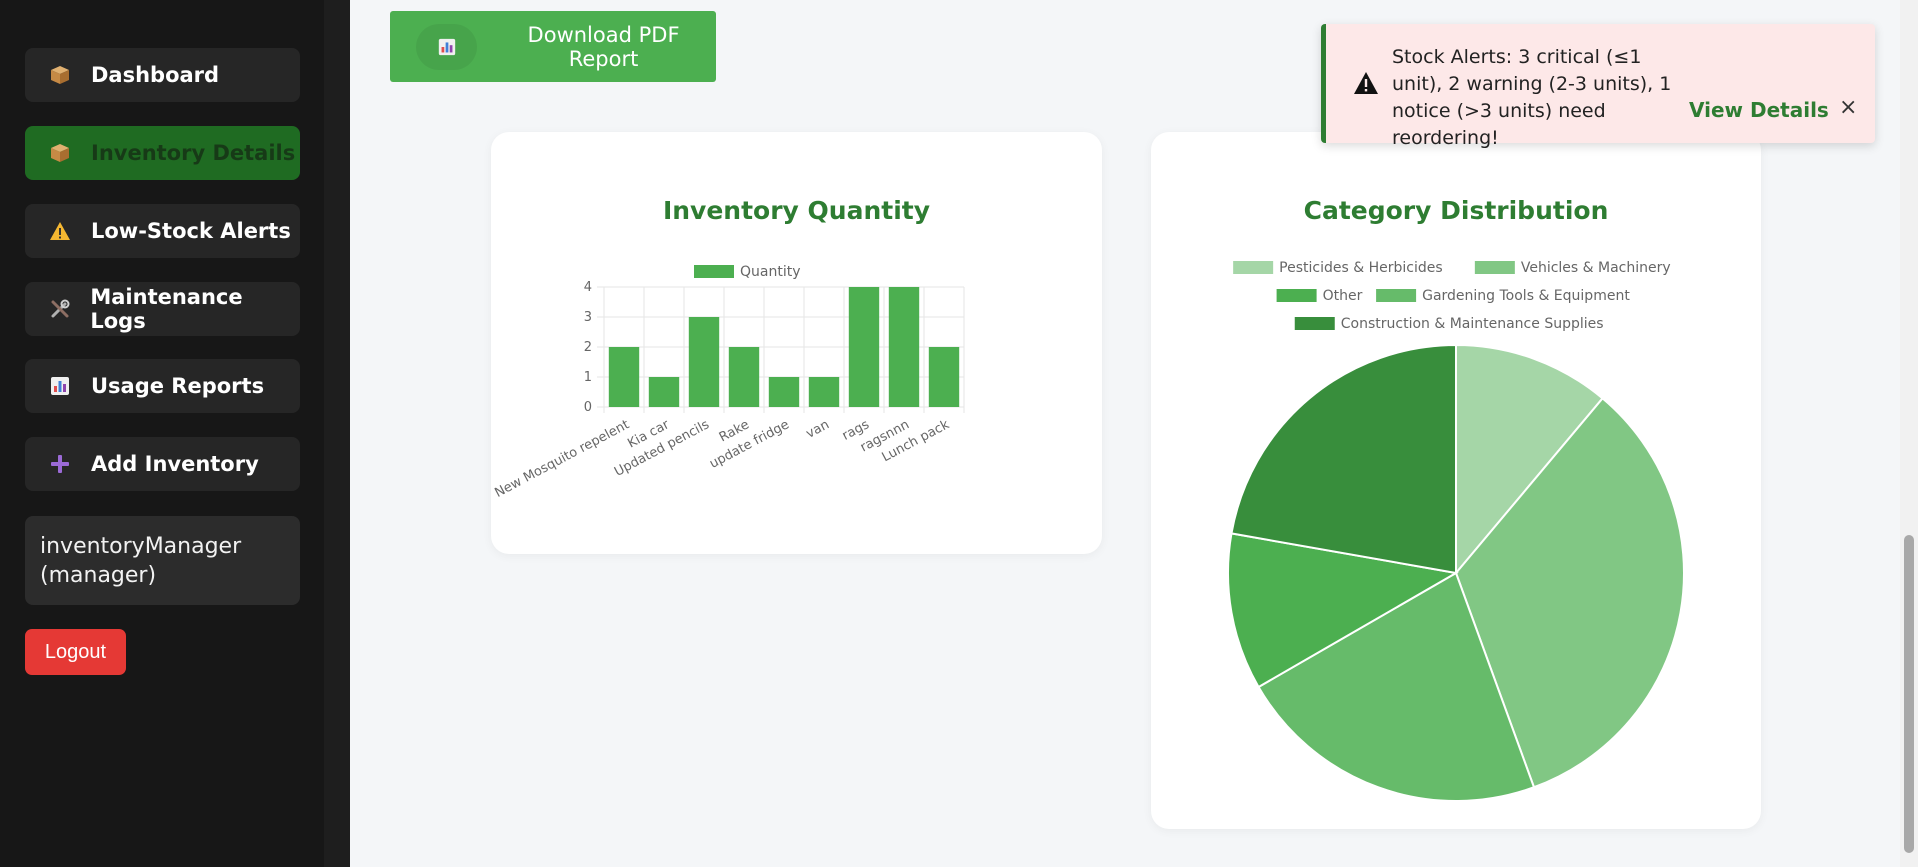 Image resolution: width=1918 pixels, height=867 pixels. What do you see at coordinates (141, 546) in the screenshot?
I see `user-name: inventoryManager` at bounding box center [141, 546].